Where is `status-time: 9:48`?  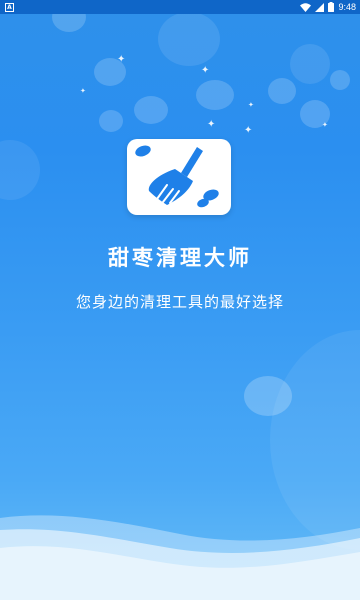 status-time: 9:48 is located at coordinates (347, 7).